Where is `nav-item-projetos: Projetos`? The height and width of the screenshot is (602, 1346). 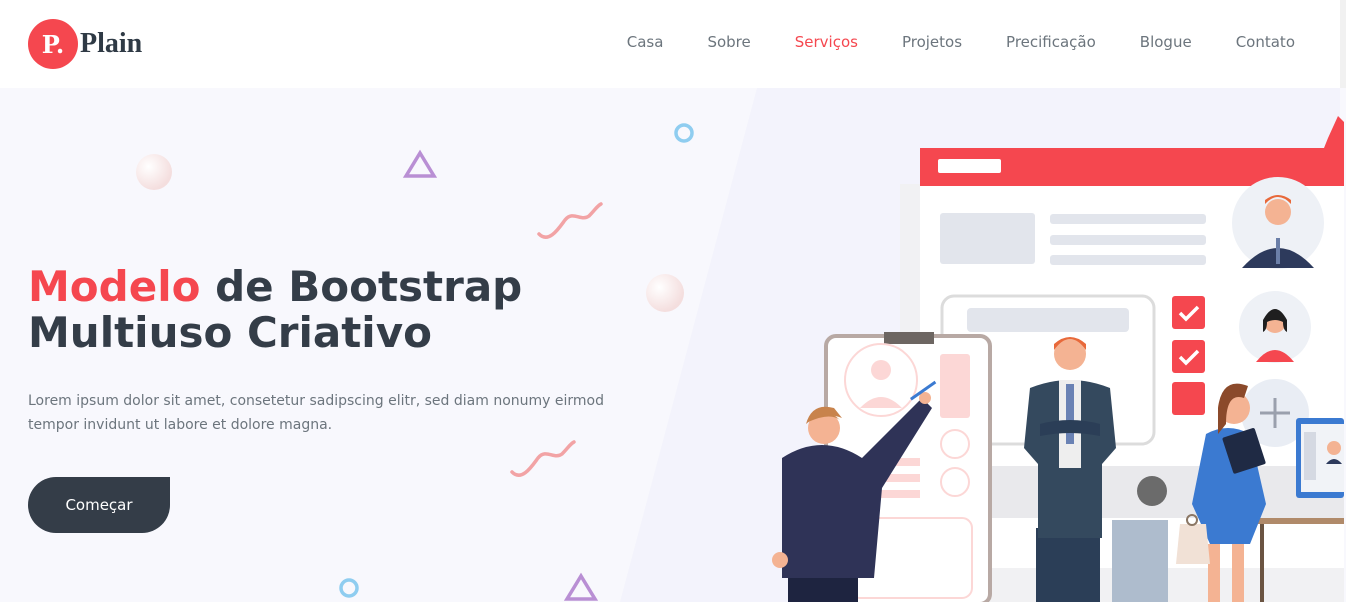 nav-item-projetos: Projetos is located at coordinates (932, 42).